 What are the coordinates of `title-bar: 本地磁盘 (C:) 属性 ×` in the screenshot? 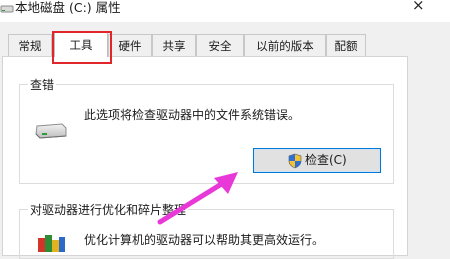 It's located at (225, 11).